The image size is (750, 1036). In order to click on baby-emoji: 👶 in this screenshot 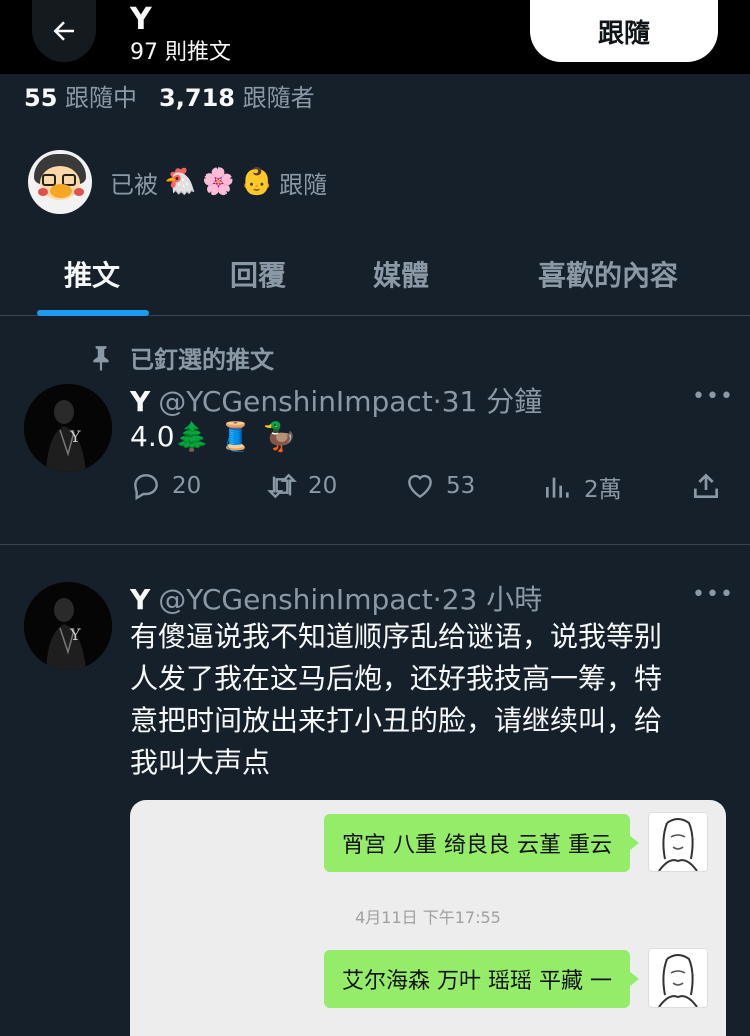, I will do `click(257, 182)`.